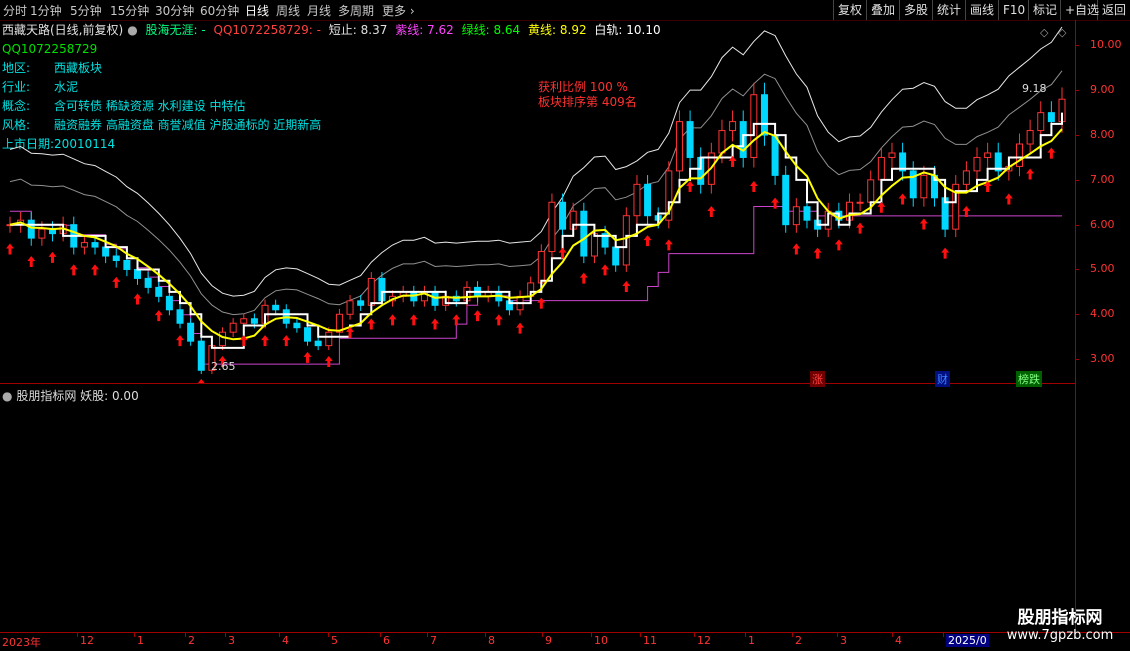  Describe the element at coordinates (751, 640) in the screenshot. I see `date-tick-label: 1` at that location.